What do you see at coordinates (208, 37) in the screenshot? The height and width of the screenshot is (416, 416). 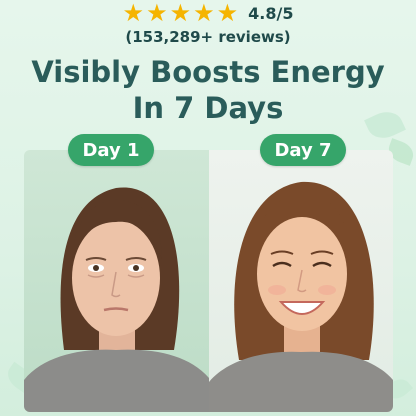 I see `review-count: (153,289+ reviews)` at bounding box center [208, 37].